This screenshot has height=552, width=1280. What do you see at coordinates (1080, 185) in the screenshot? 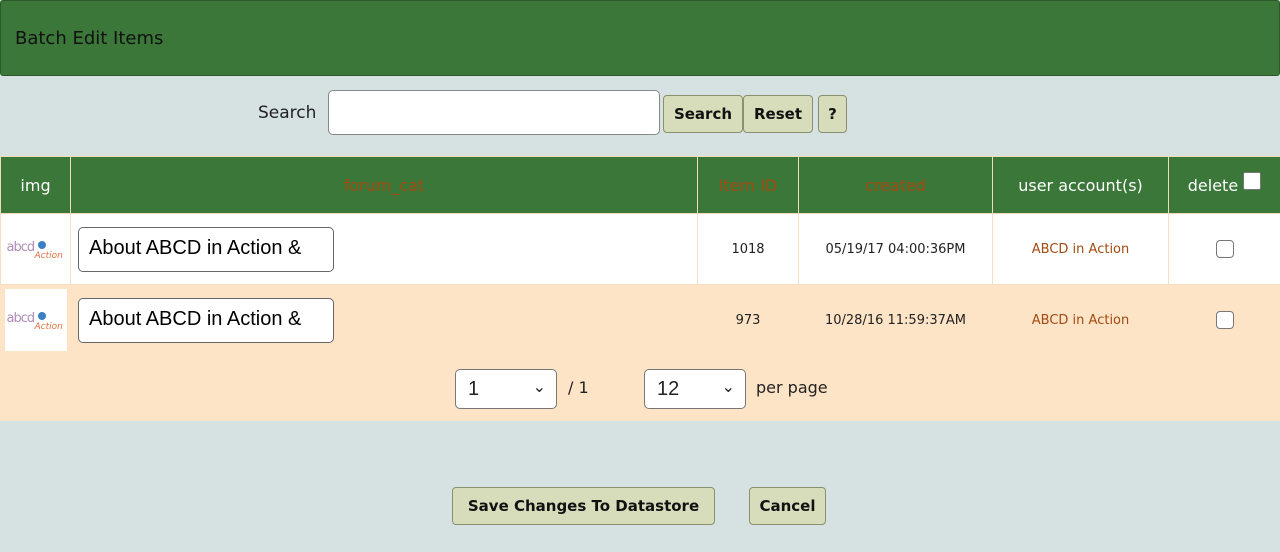
I see `col-user-accounts: user account(s)` at bounding box center [1080, 185].